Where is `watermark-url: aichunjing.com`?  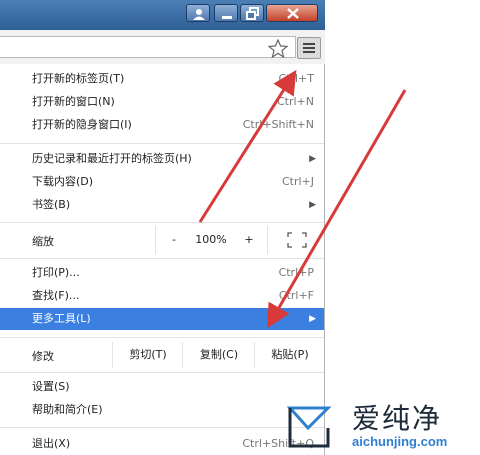 watermark-url: aichunjing.com is located at coordinates (400, 441).